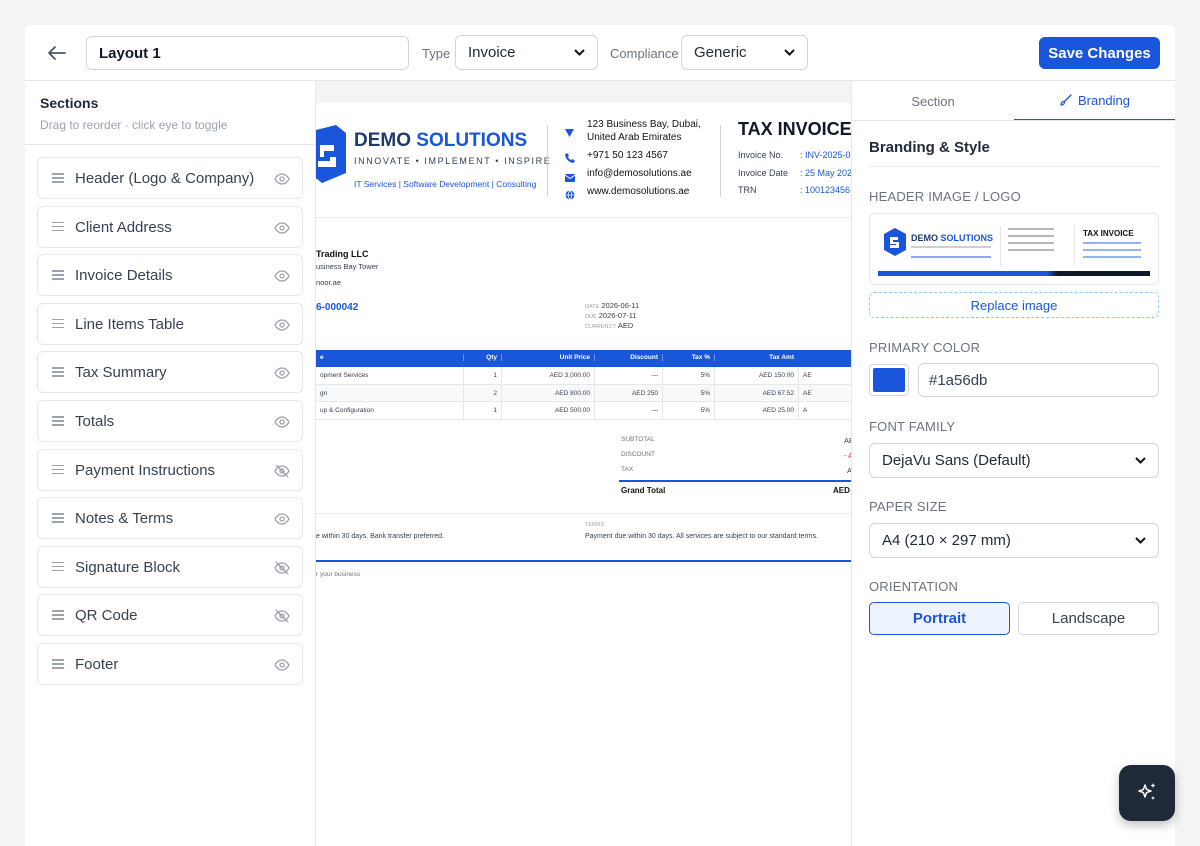 The height and width of the screenshot is (846, 1200). I want to click on font-family-label: FONT FAMILY, so click(912, 426).